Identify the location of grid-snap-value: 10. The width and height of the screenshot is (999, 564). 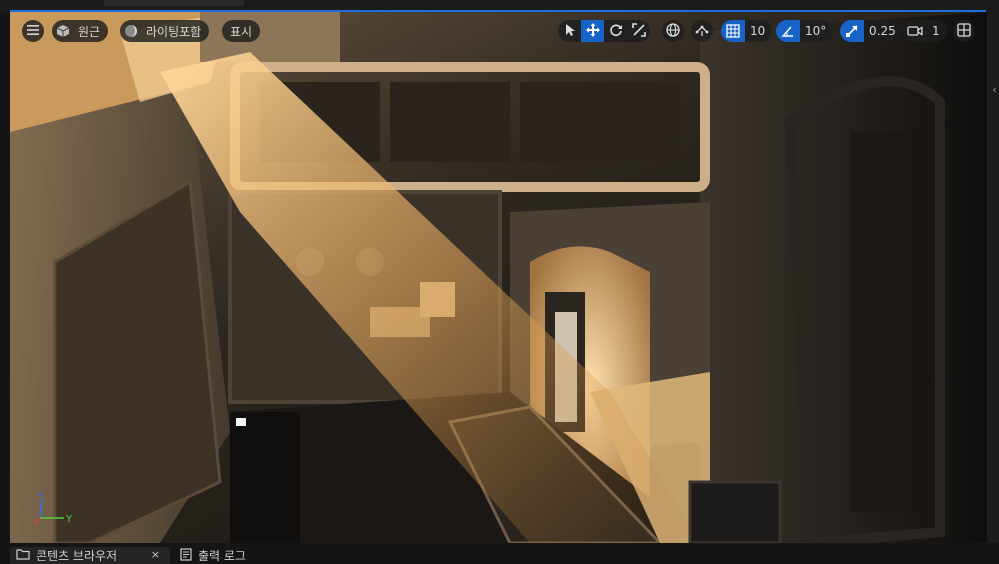
(758, 31).